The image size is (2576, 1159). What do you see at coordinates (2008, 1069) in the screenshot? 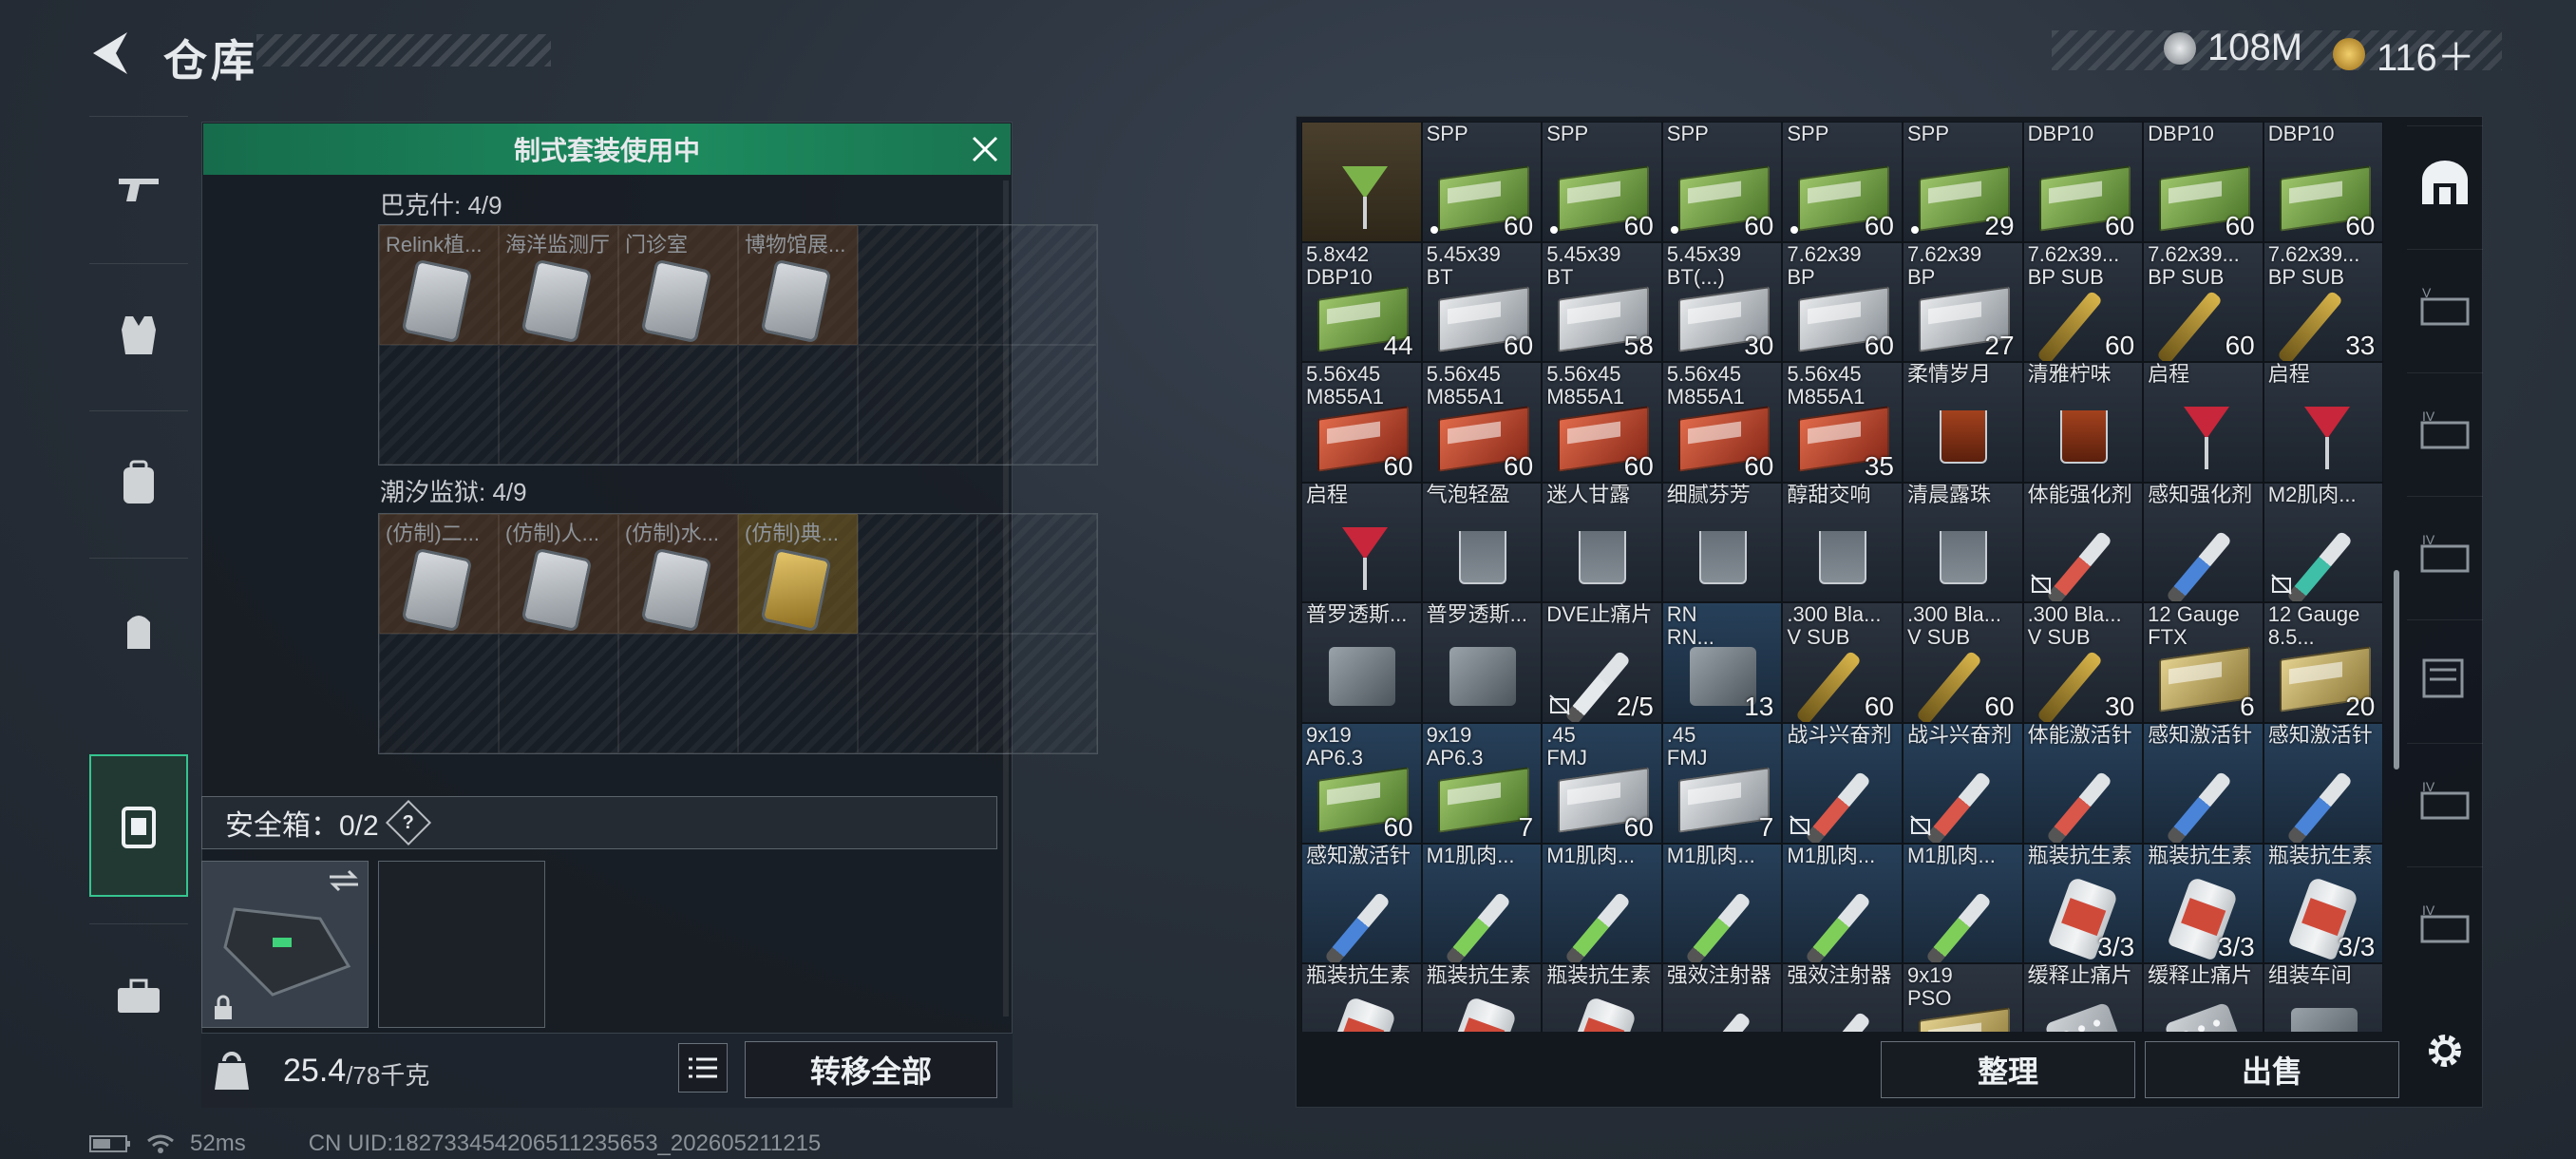
I see `sort-button: 整理` at bounding box center [2008, 1069].